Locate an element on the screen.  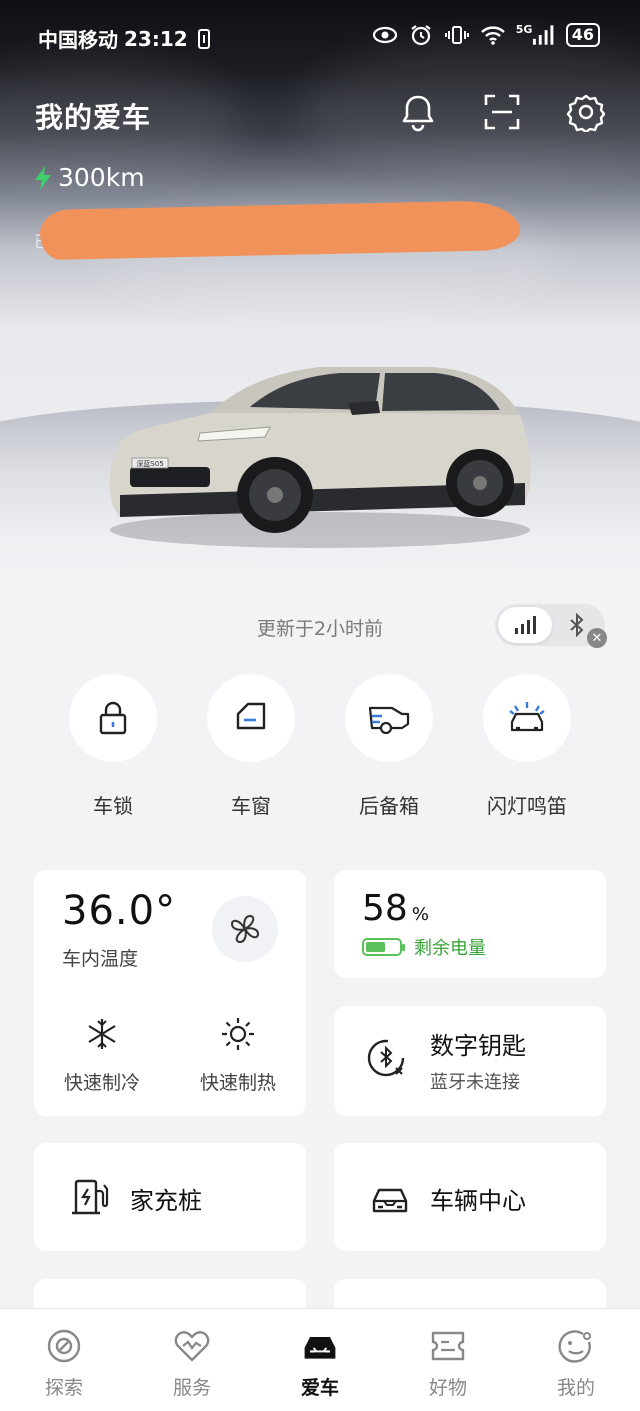
scan-button is located at coordinates (502, 112).